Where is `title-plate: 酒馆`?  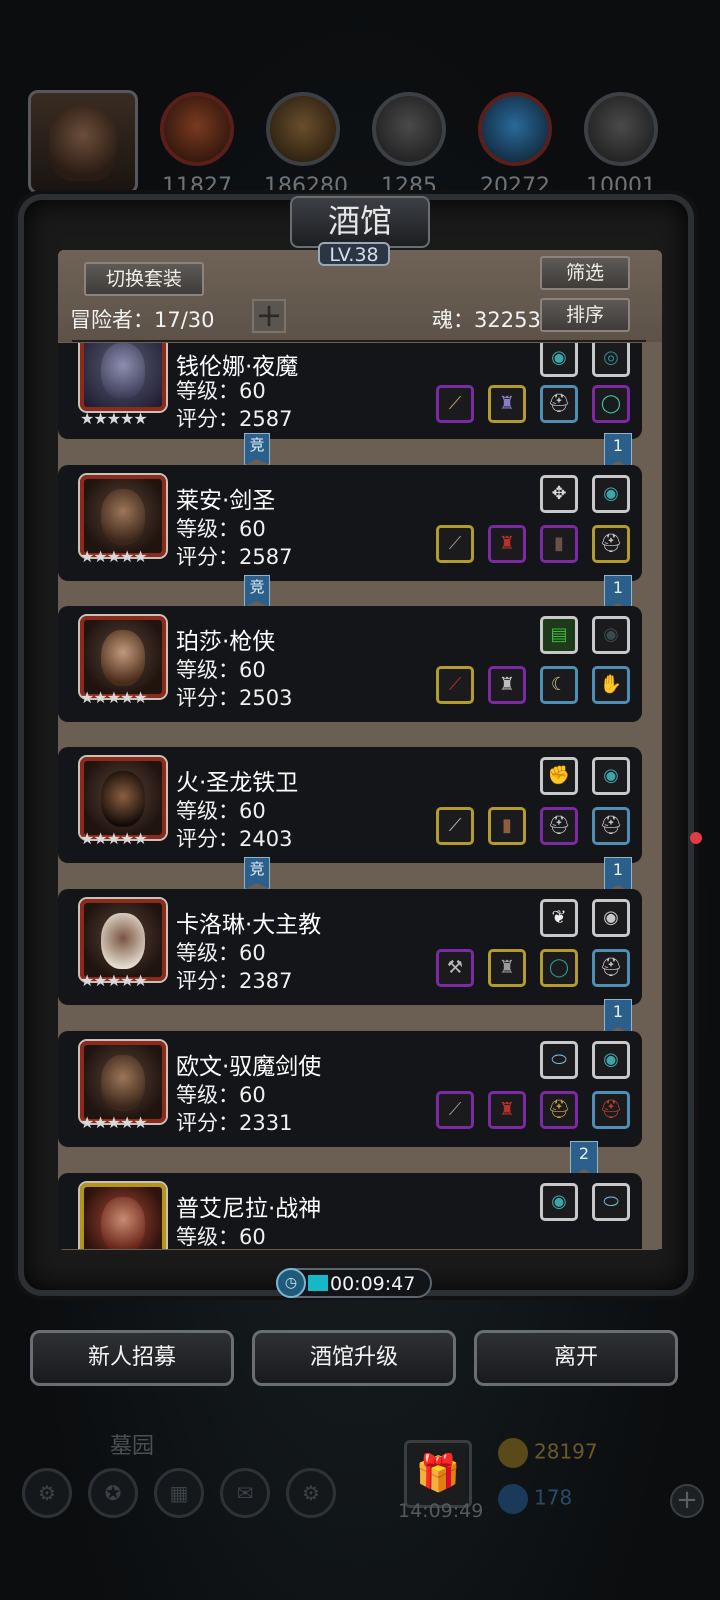 title-plate: 酒馆 is located at coordinates (360, 222).